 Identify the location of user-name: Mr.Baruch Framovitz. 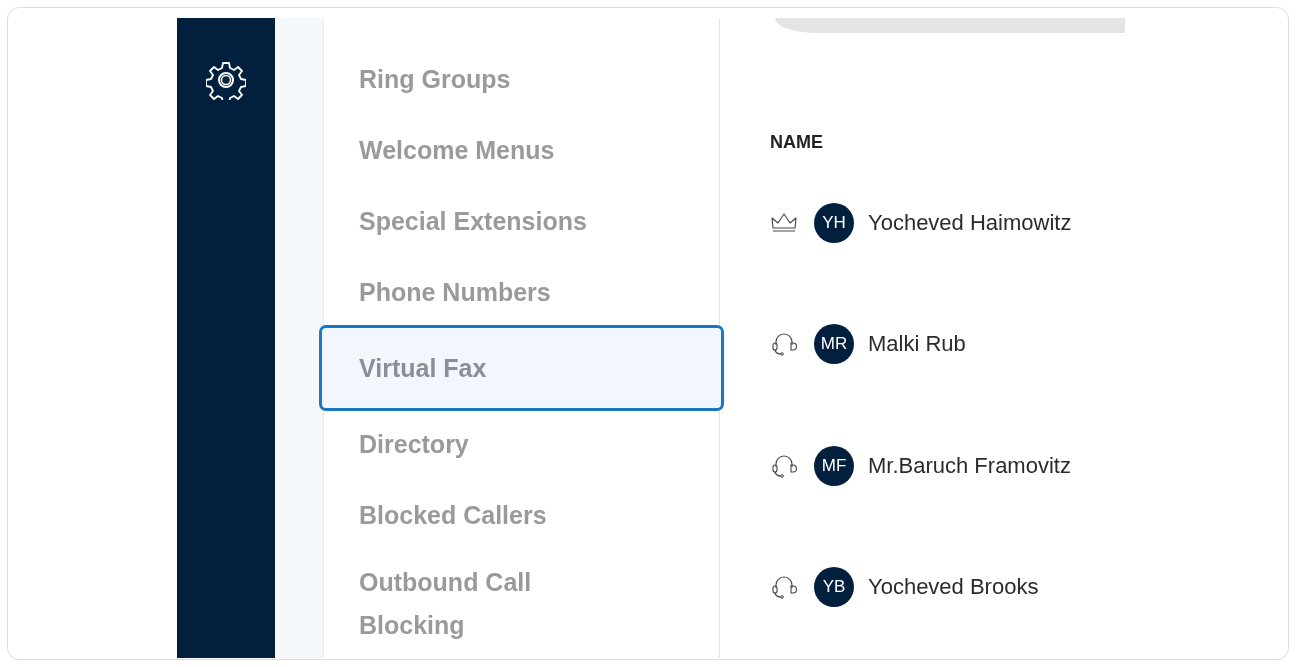
(969, 465).